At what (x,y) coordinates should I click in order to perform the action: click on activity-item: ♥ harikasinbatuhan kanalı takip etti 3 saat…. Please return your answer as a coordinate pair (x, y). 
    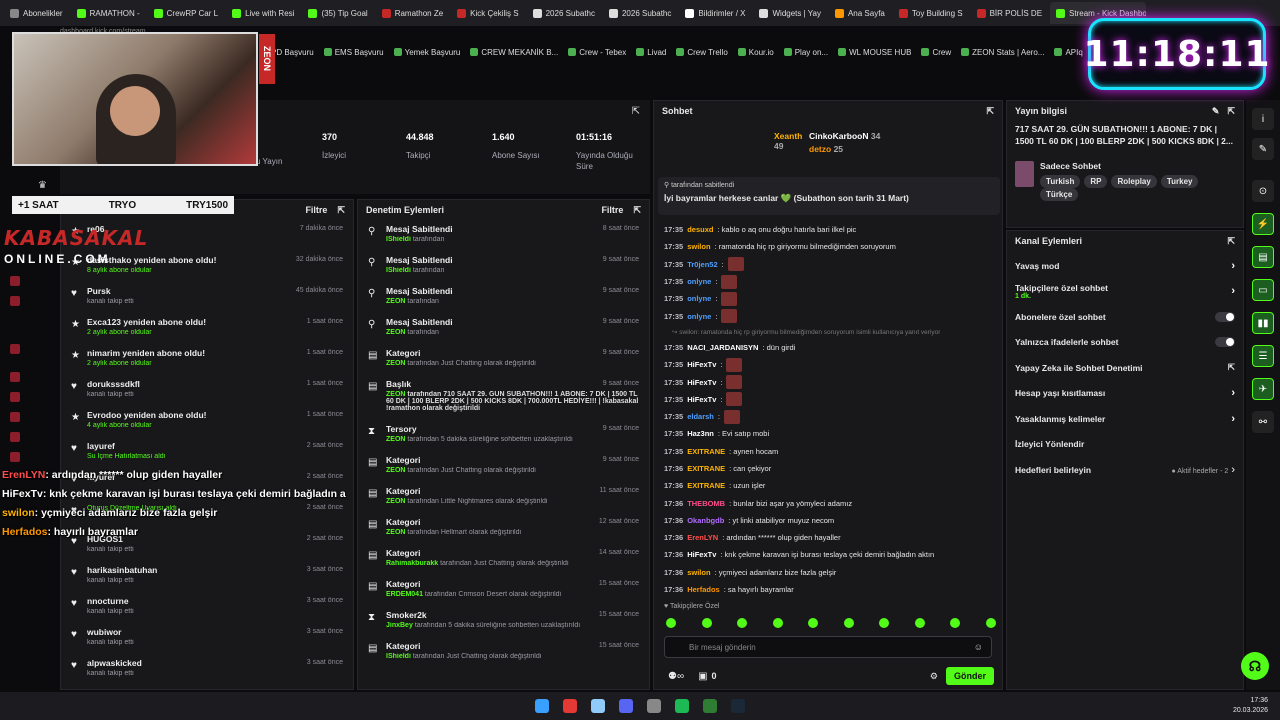
    Looking at the image, I should click on (207, 576).